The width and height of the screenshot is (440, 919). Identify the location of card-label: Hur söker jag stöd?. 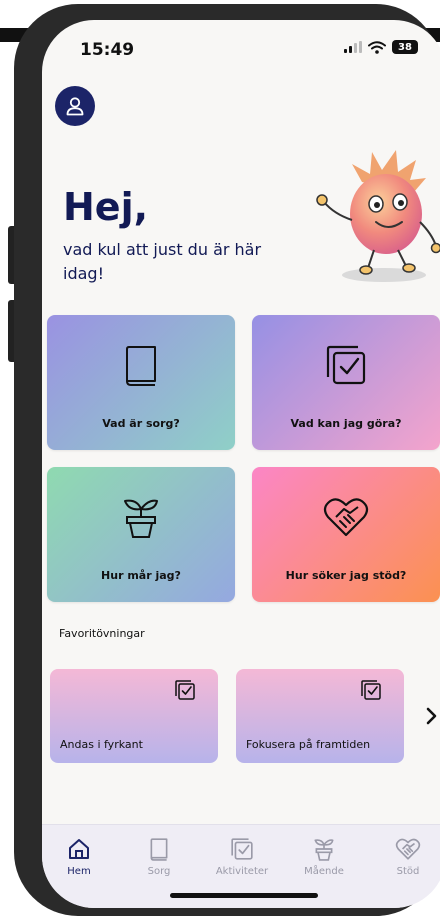
(346, 575).